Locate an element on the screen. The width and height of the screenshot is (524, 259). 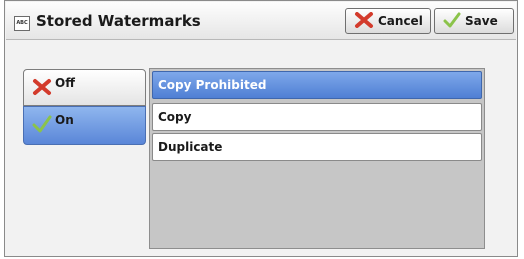
save-button: Save is located at coordinates (474, 21).